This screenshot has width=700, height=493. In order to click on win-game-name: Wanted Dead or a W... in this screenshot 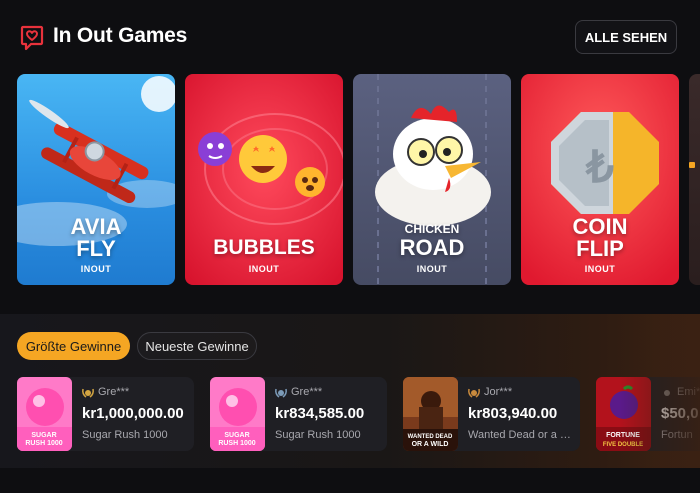, I will do `click(523, 435)`.